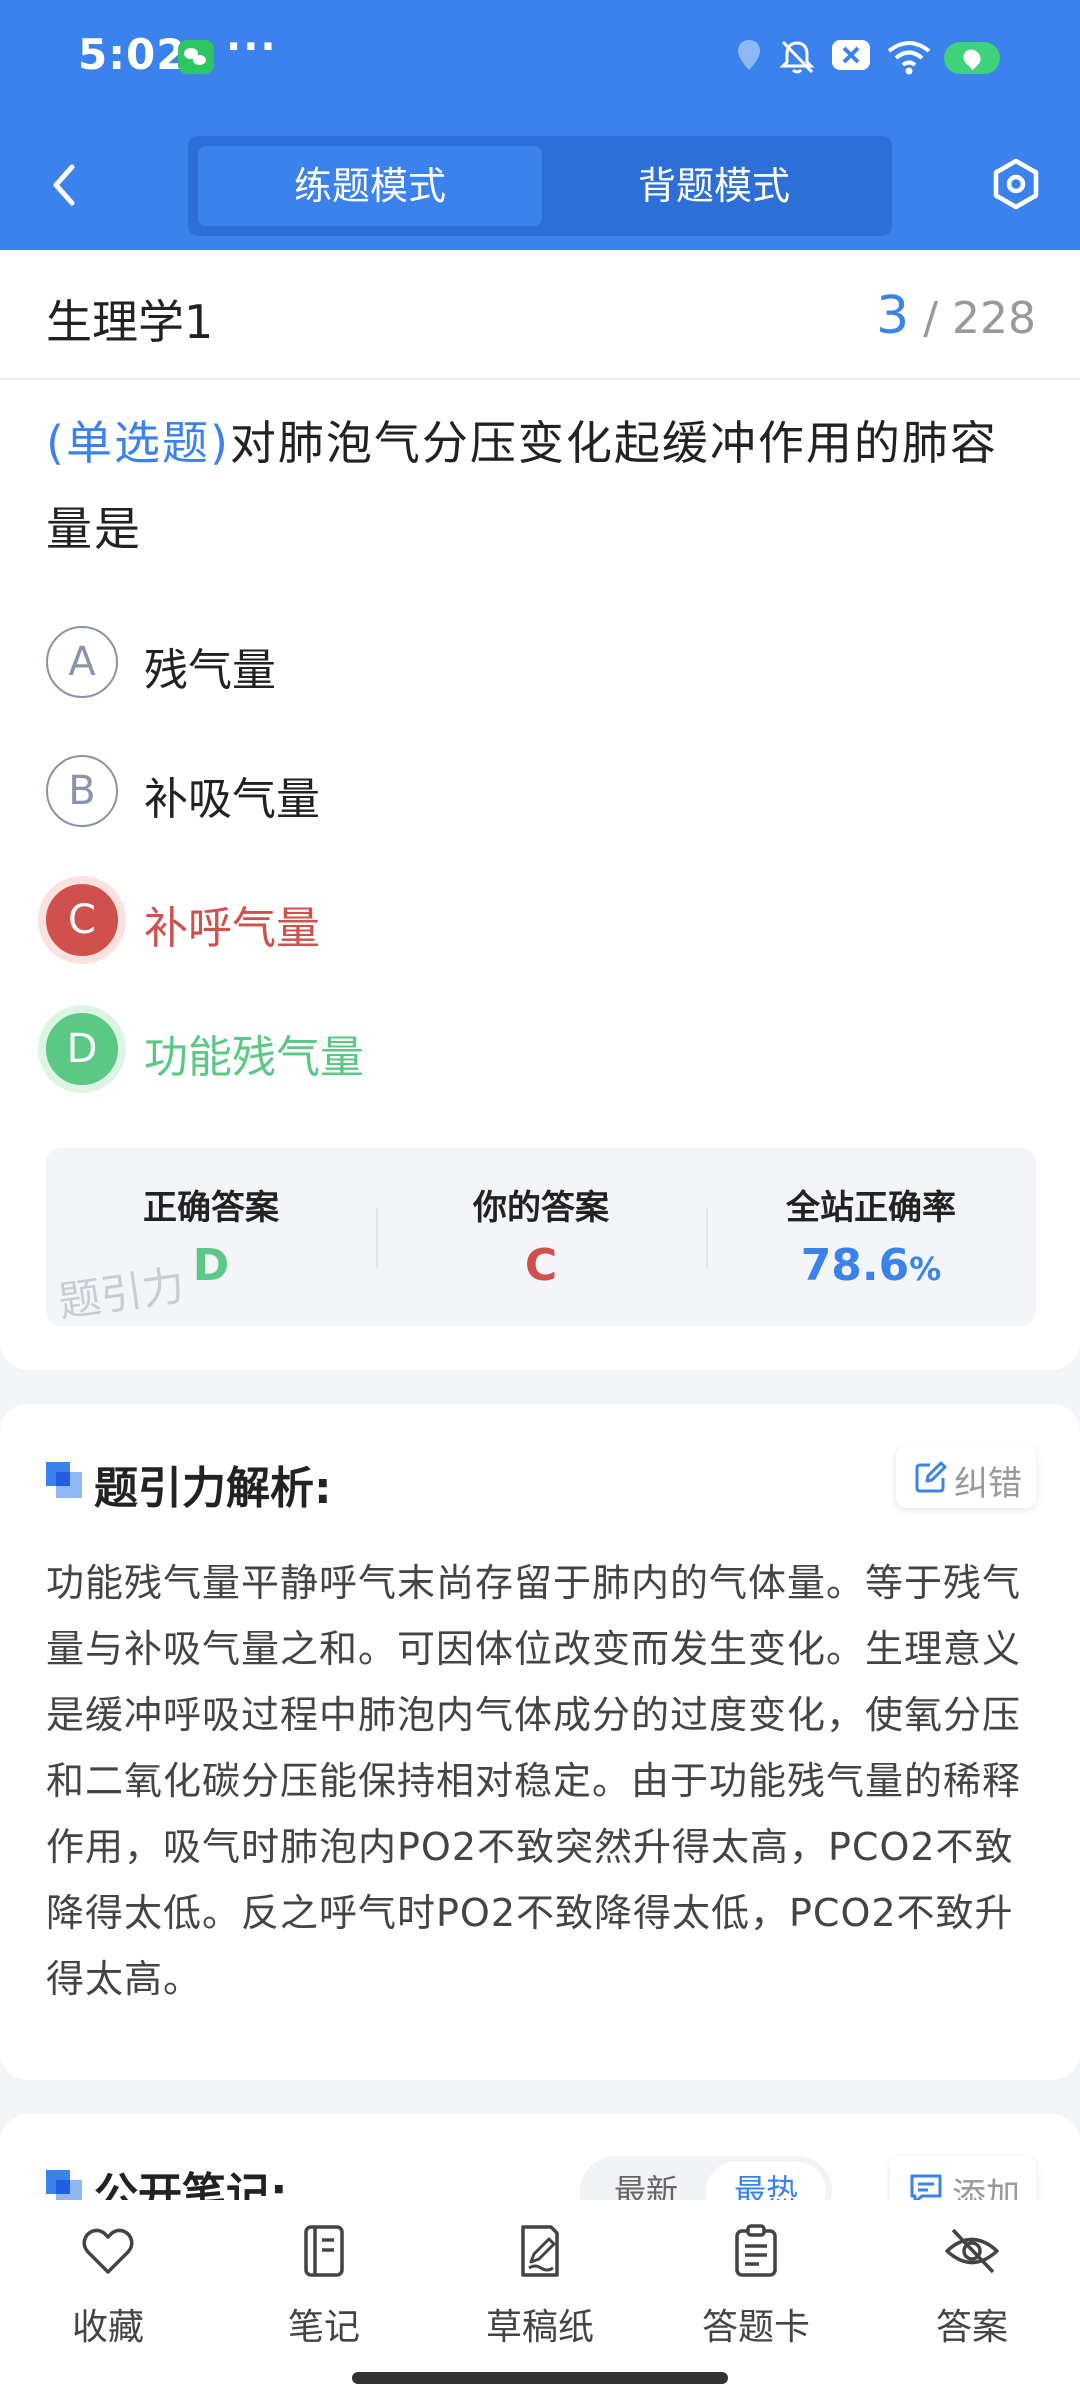 This screenshot has width=1080, height=2400. Describe the element at coordinates (893, 316) in the screenshot. I see `progress-current: 3` at that location.